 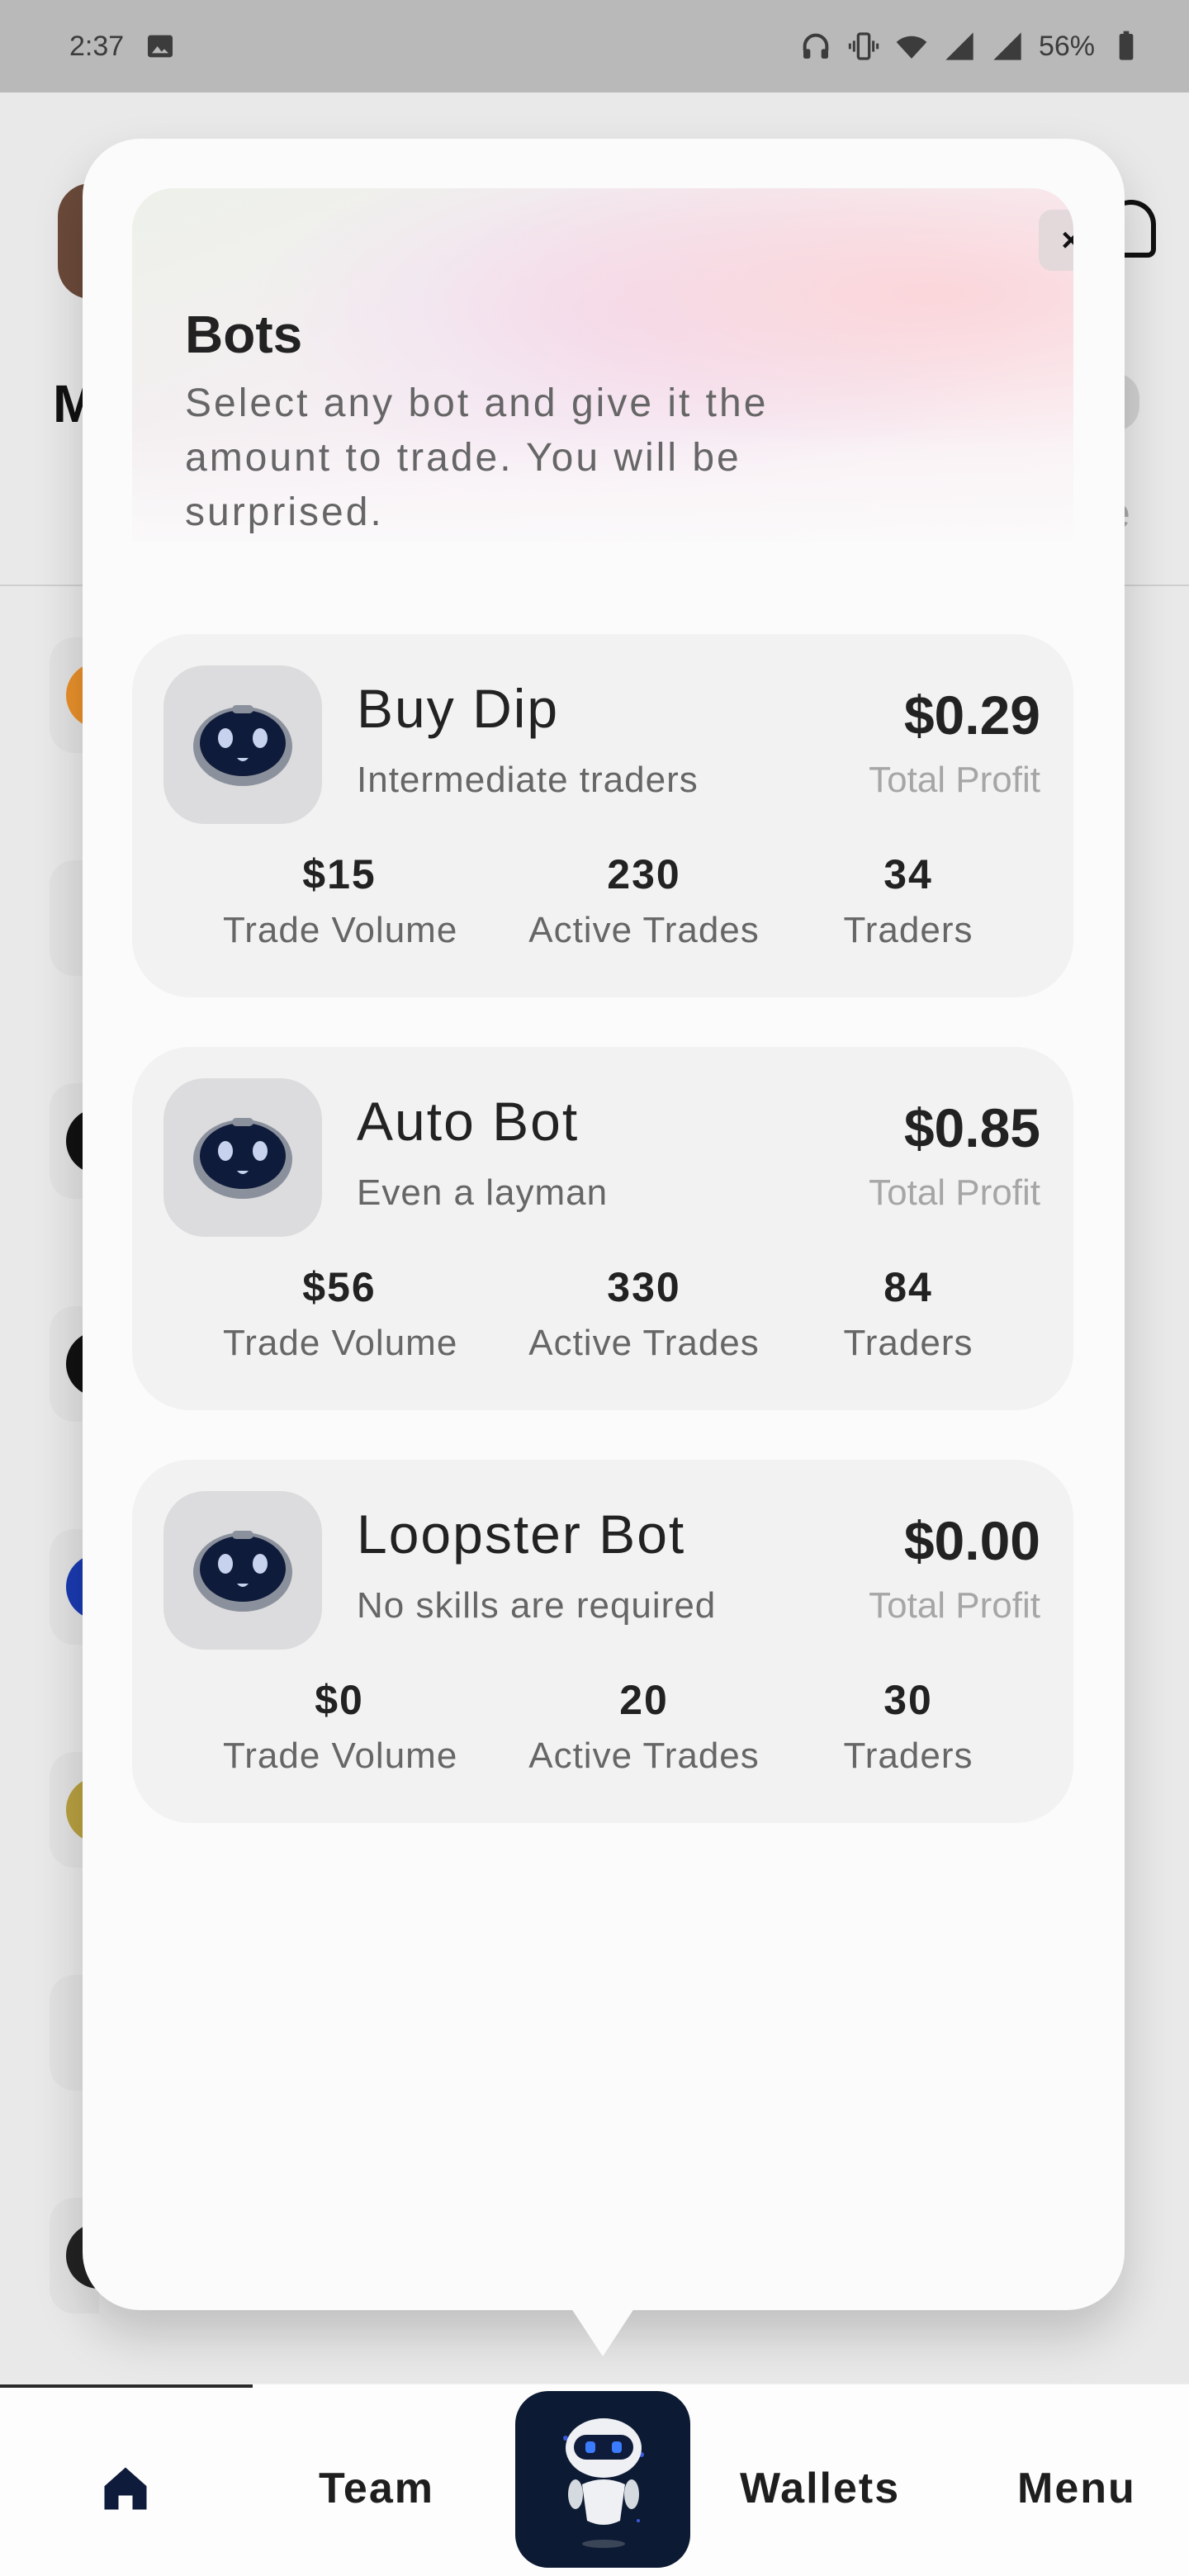 What do you see at coordinates (971, 1540) in the screenshot?
I see `bot-profit: $0.00` at bounding box center [971, 1540].